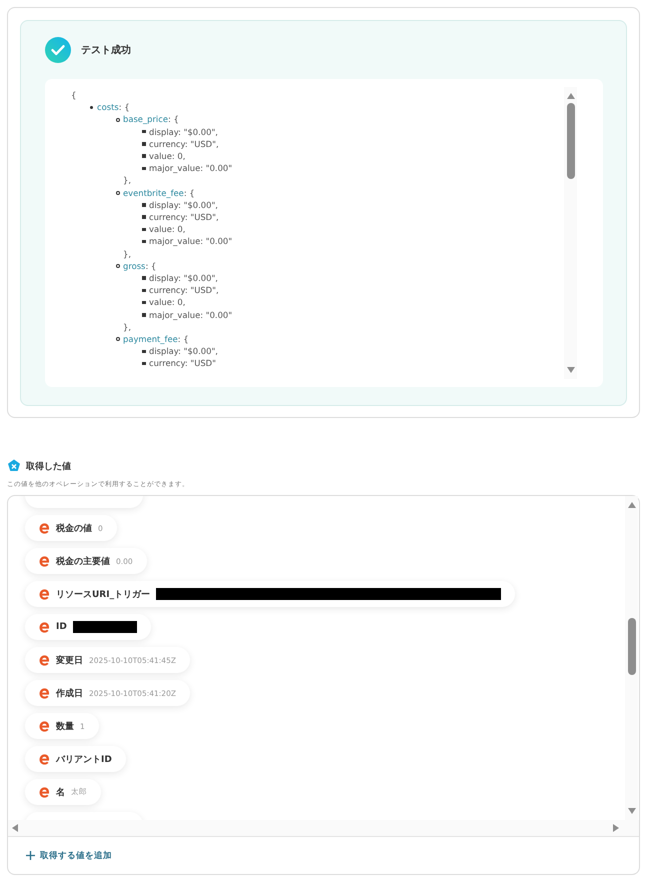  What do you see at coordinates (30, 855) in the screenshot?
I see `plus-icon` at bounding box center [30, 855].